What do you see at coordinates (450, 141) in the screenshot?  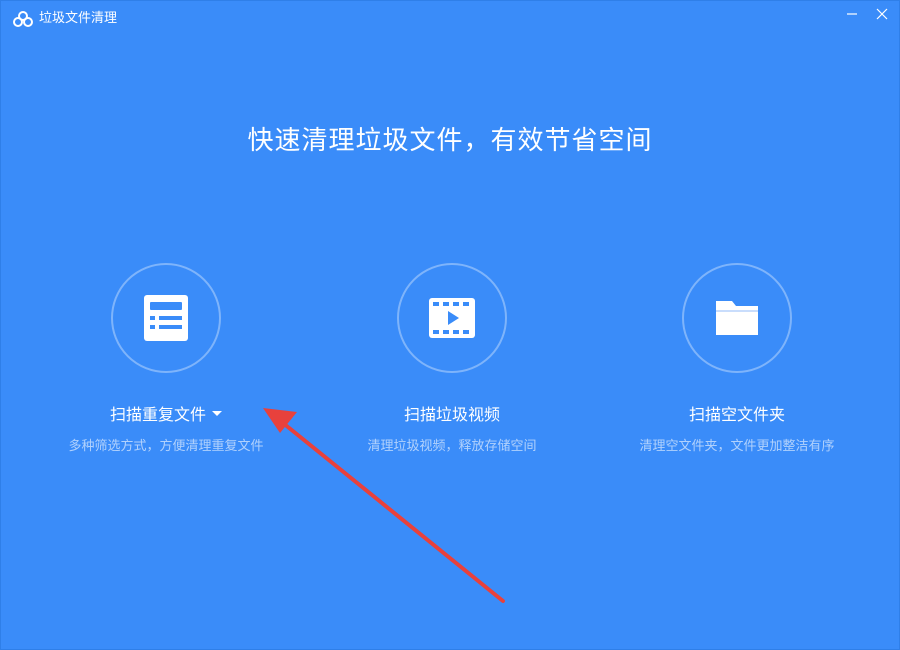 I see `page-headline: 快速清理垃圾文件，有效节省空间` at bounding box center [450, 141].